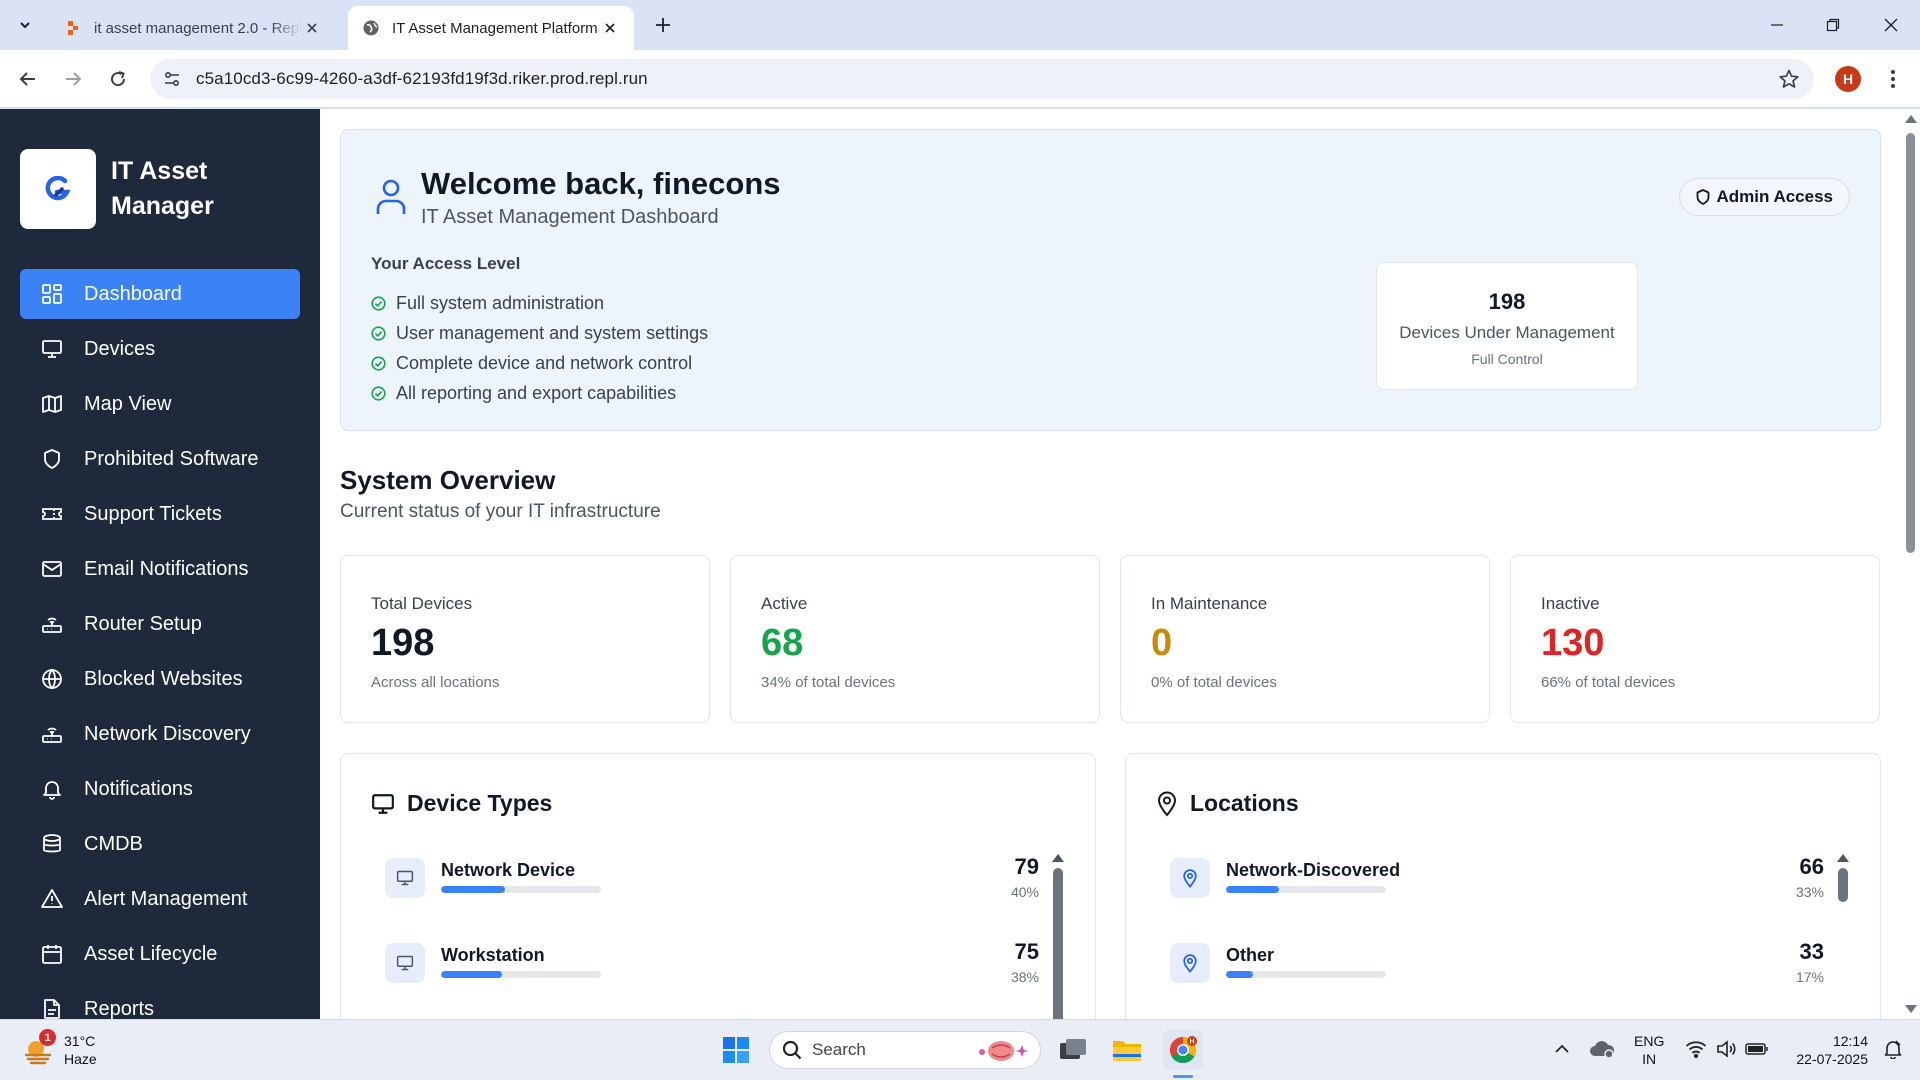  I want to click on brand: IT Asset Manager, so click(135, 189).